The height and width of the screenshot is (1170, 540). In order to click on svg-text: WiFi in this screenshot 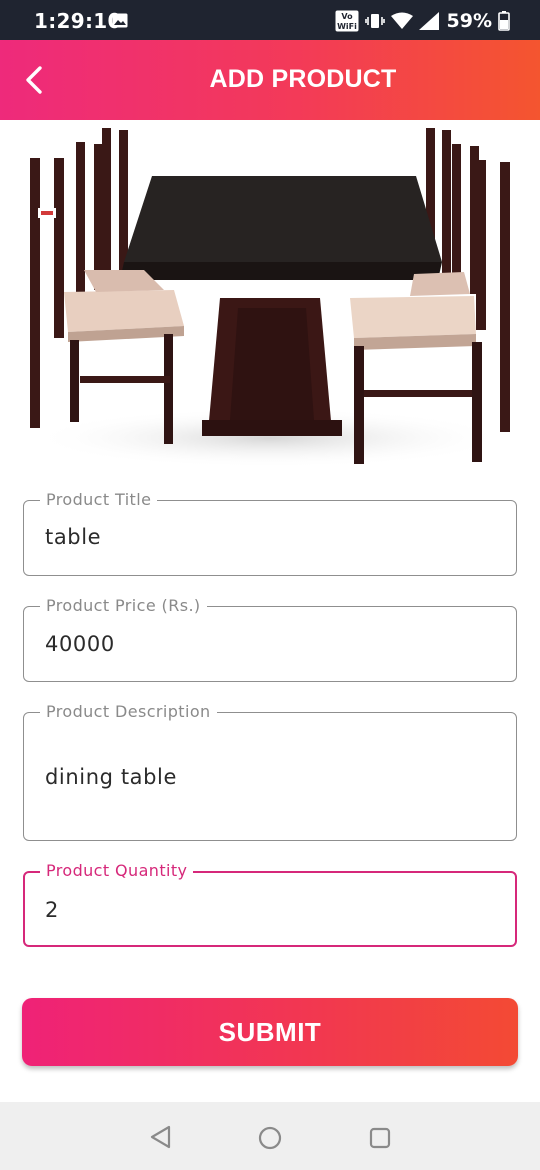, I will do `click(347, 26)`.